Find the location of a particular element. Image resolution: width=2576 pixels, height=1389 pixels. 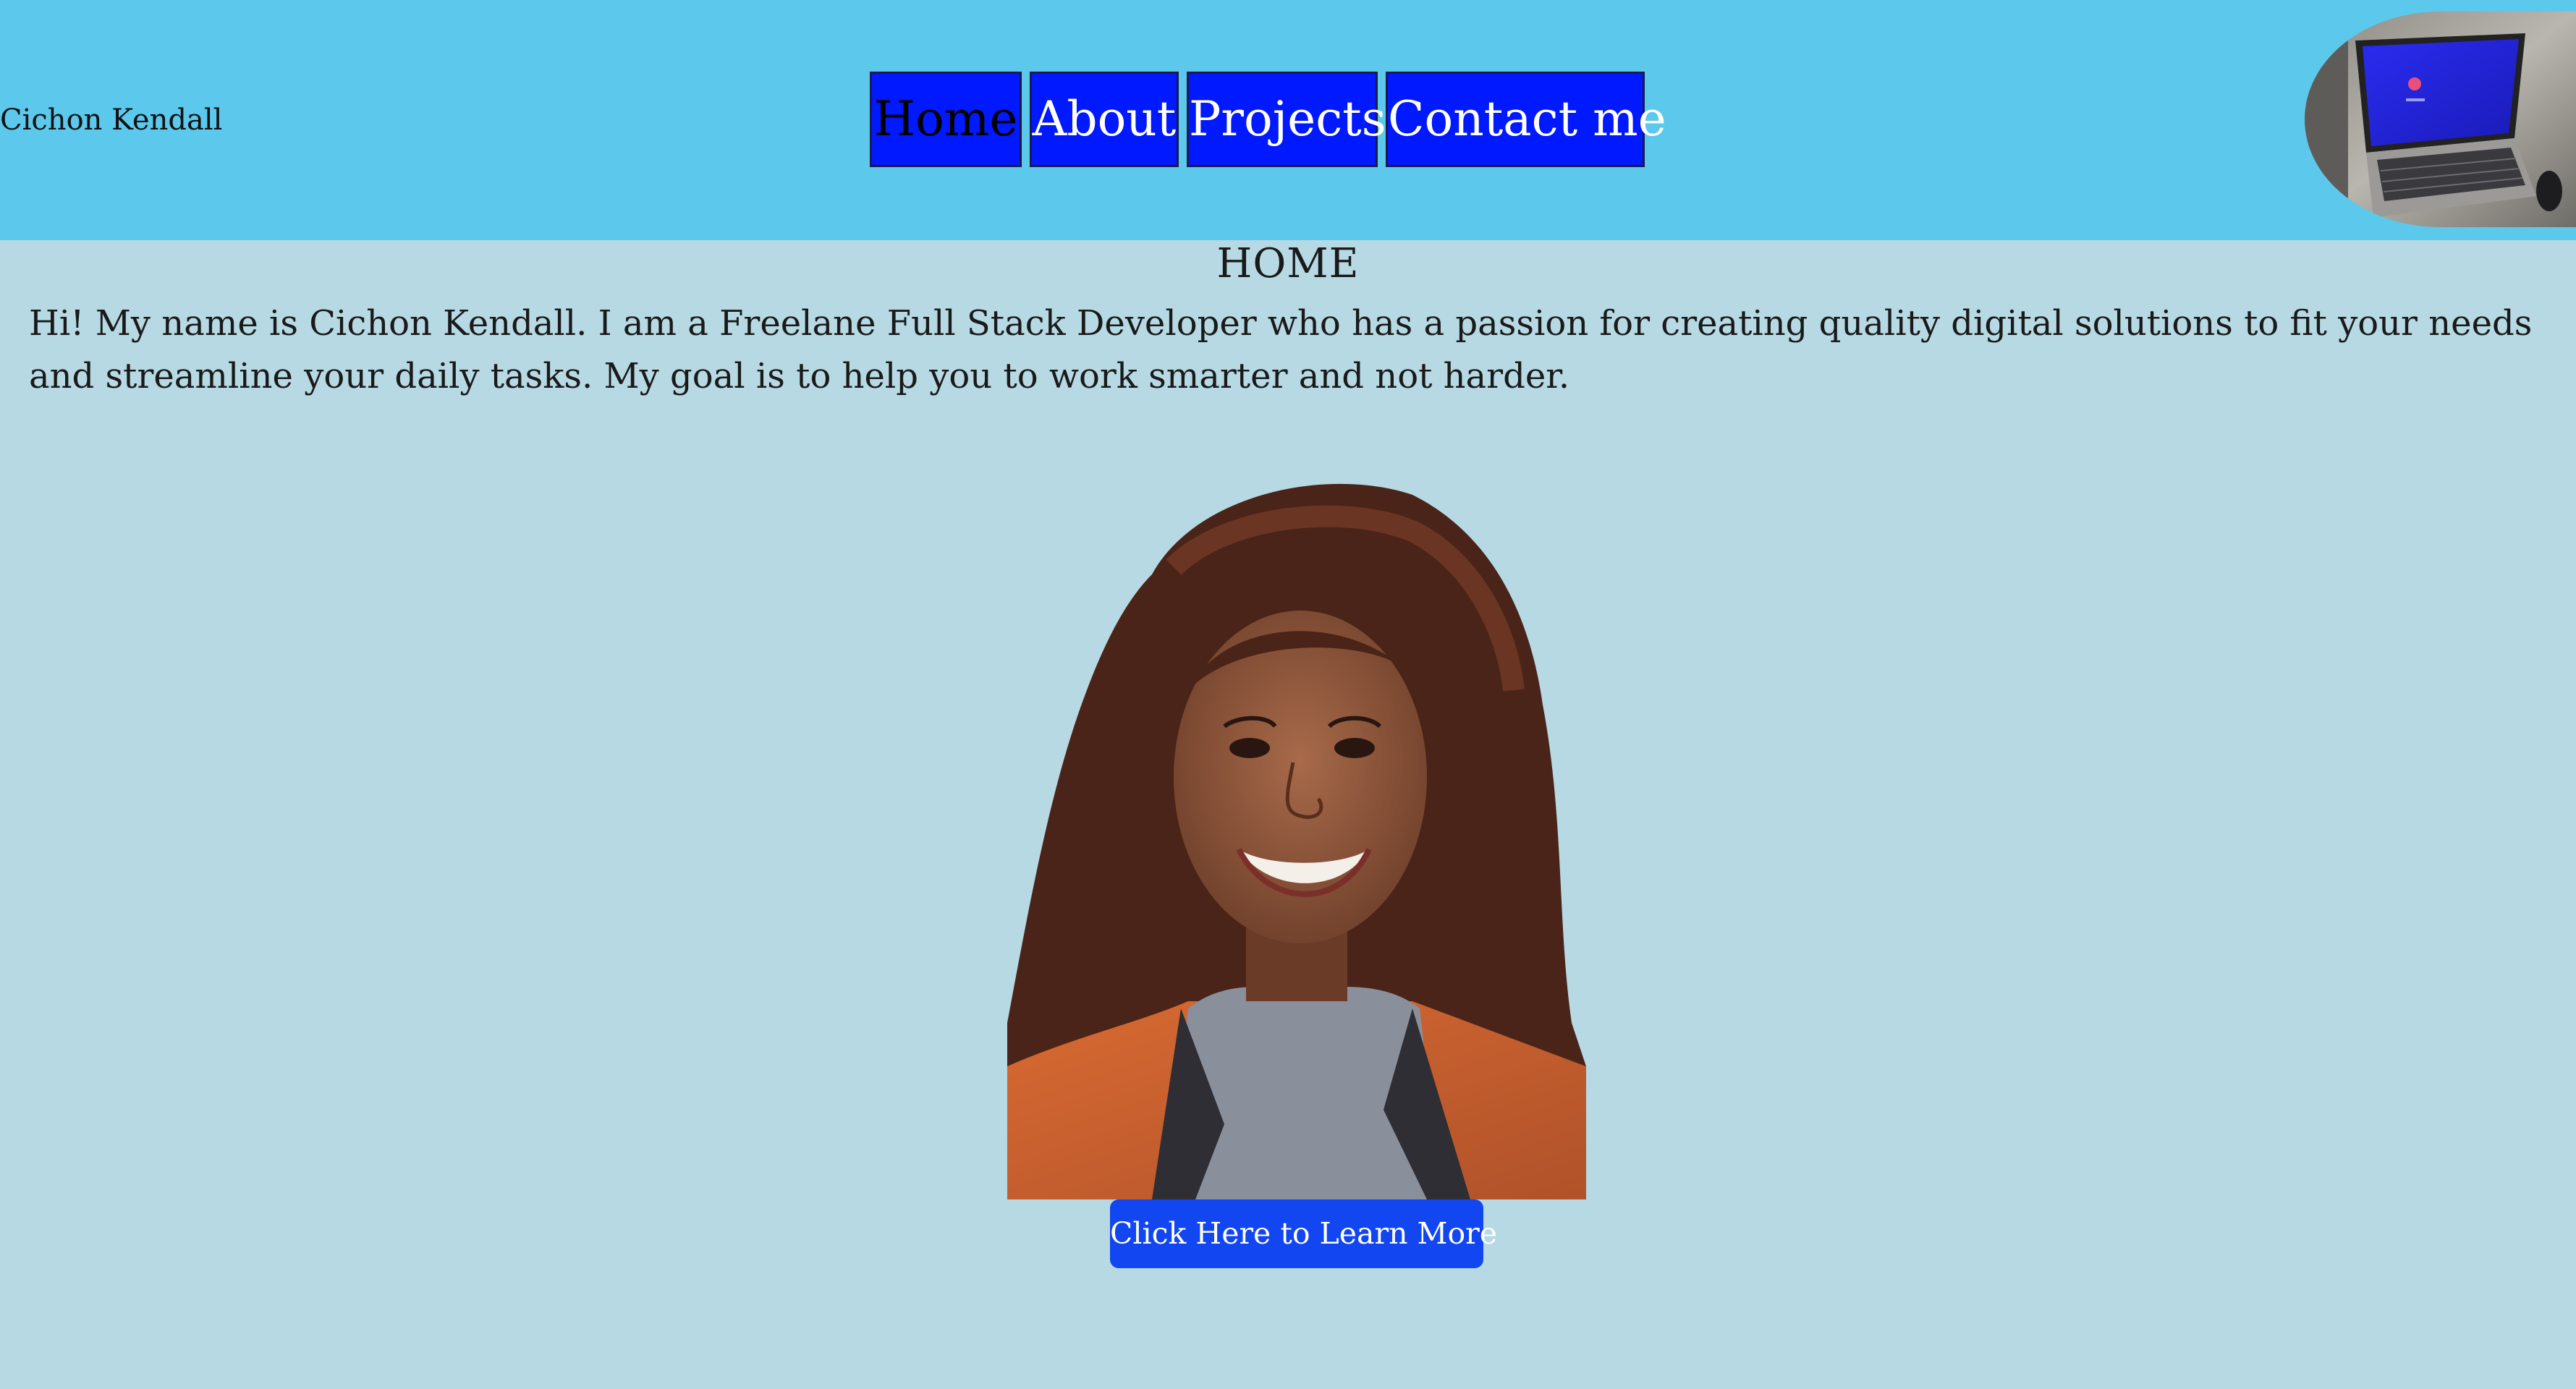

nav-contact-link: Contact me is located at coordinates (1526, 119).